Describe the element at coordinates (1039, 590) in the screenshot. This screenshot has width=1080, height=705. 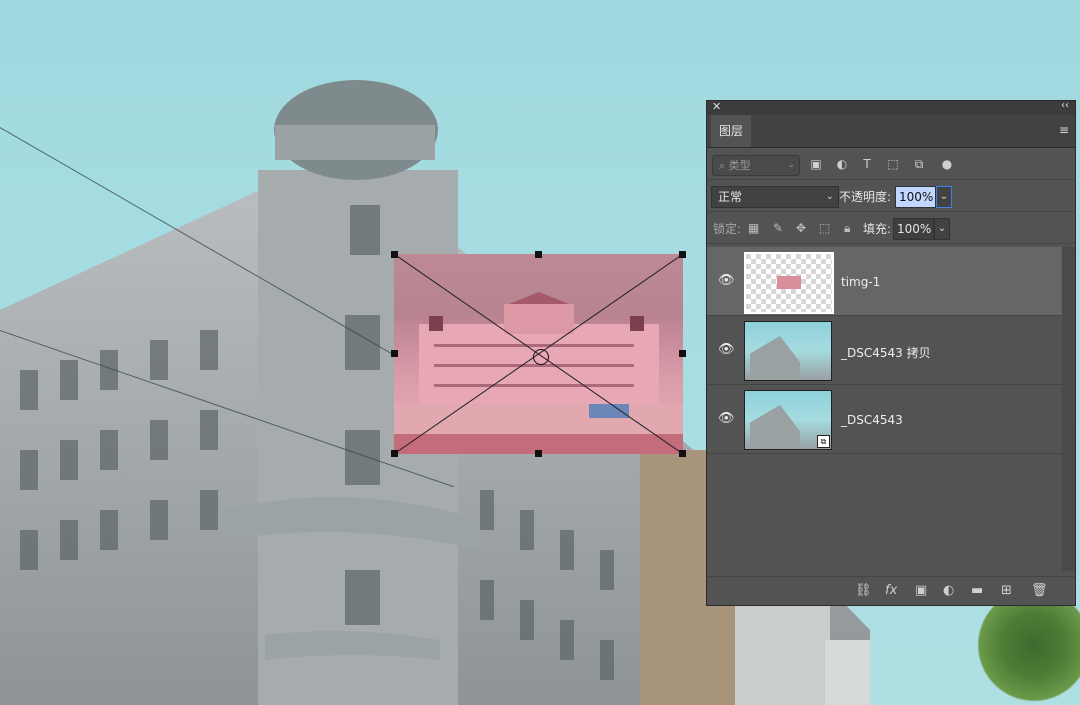
I see `trash-icon: 🗑︎` at that location.